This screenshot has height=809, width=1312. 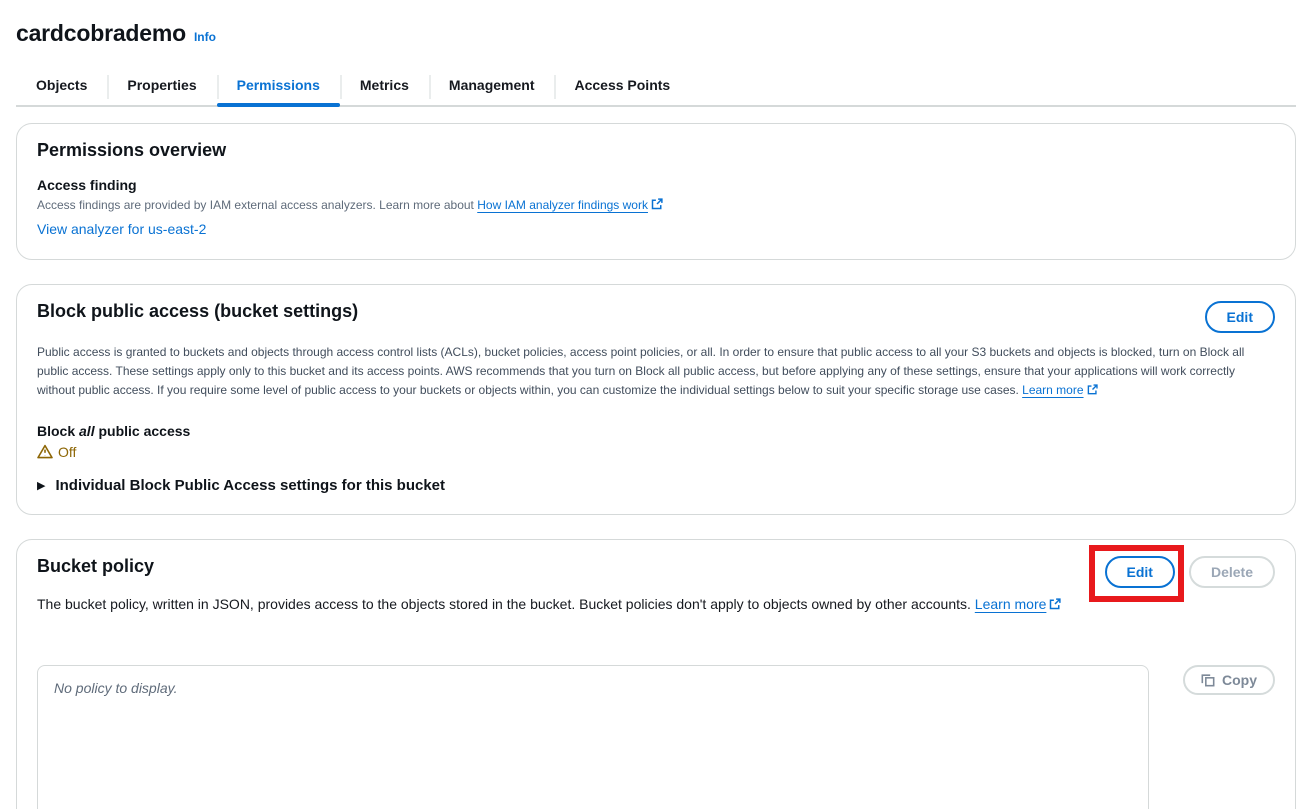 I want to click on bucket-policy-delete-button: Delete, so click(x=1231, y=571).